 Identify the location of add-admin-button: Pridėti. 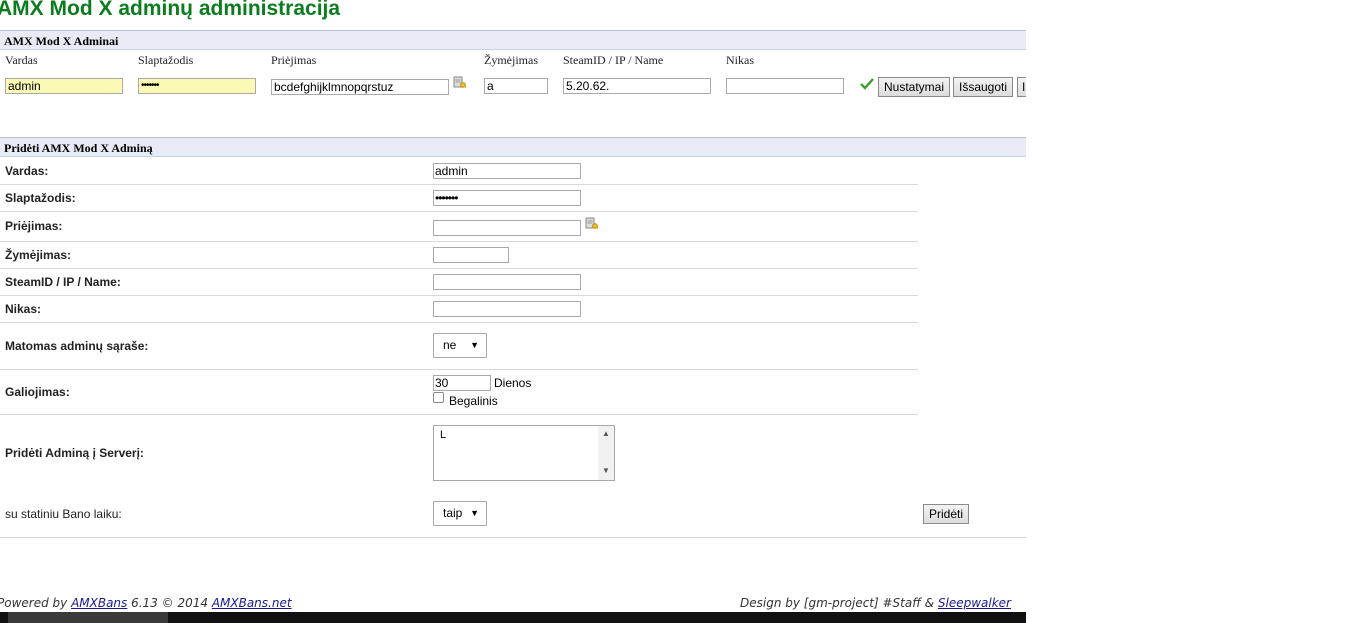
(946, 514).